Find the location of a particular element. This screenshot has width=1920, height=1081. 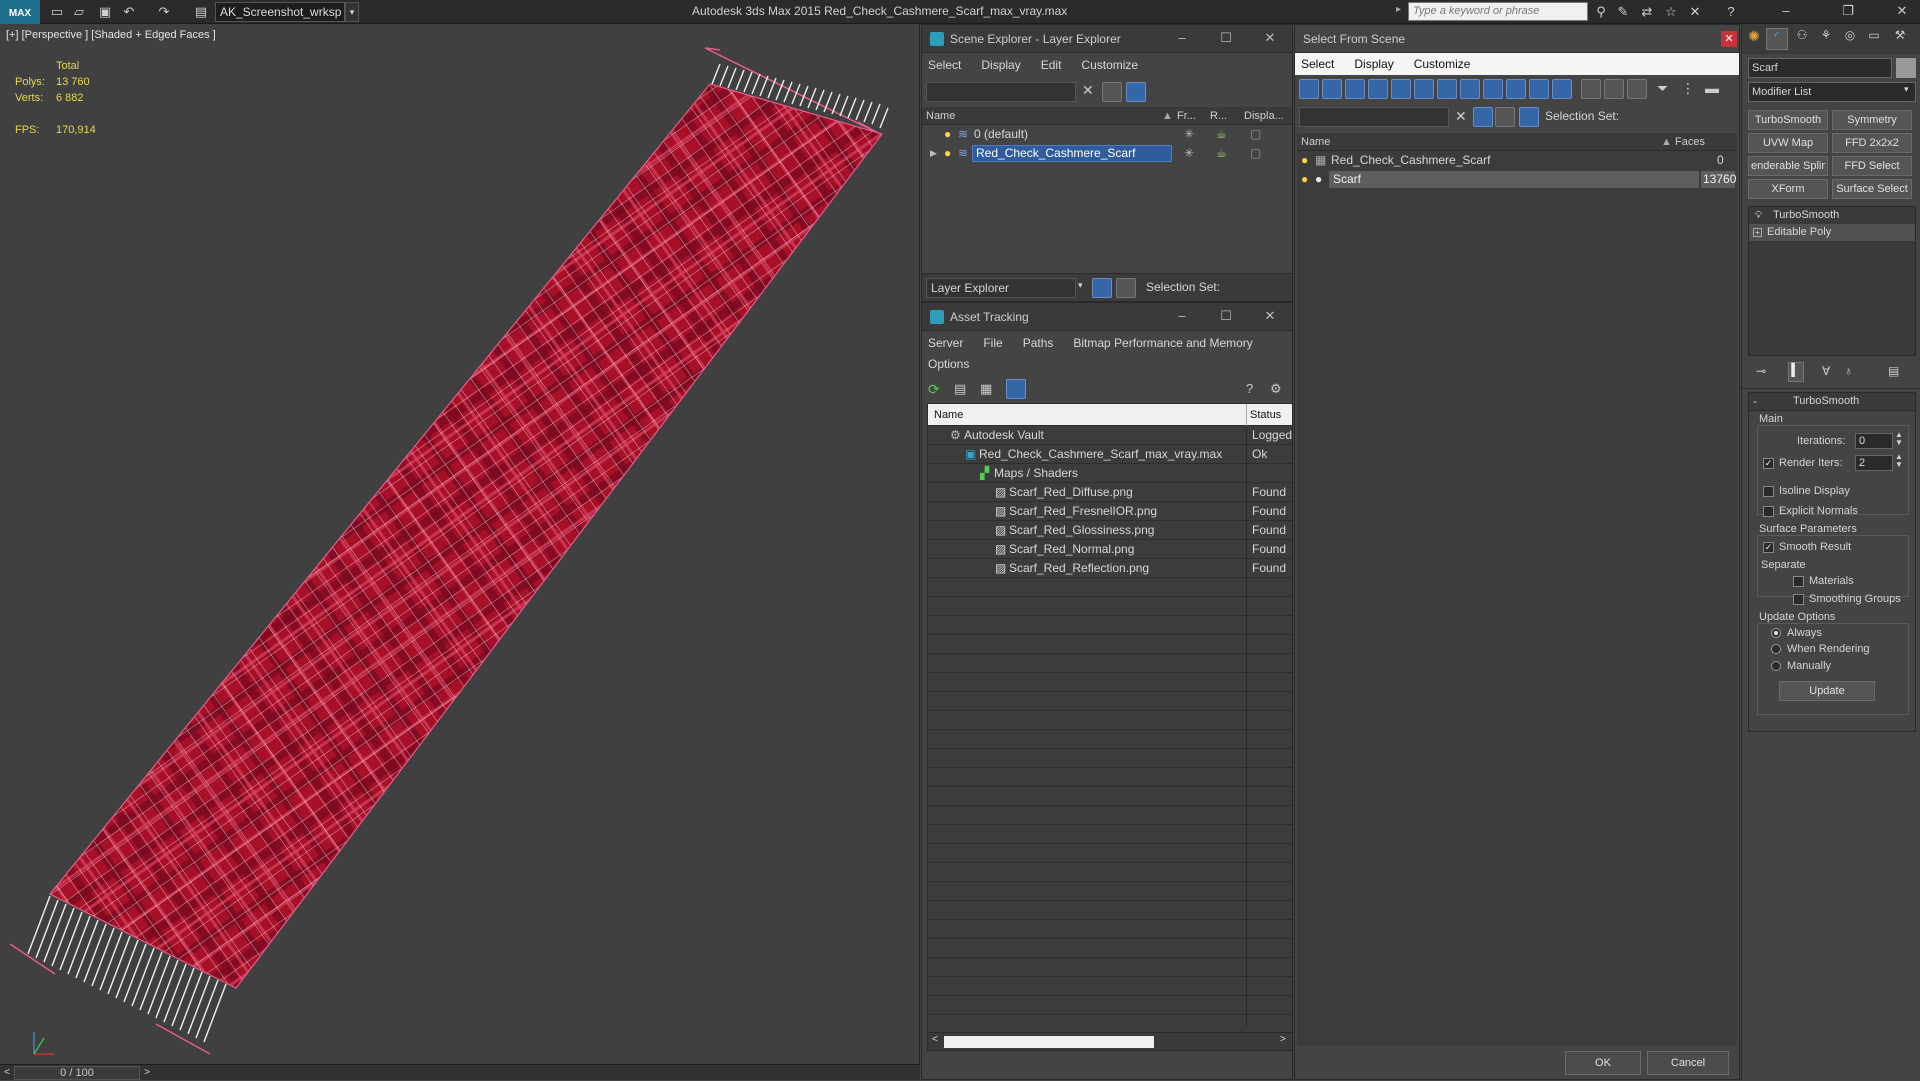

scroll-right-icon: > is located at coordinates (1283, 1039).